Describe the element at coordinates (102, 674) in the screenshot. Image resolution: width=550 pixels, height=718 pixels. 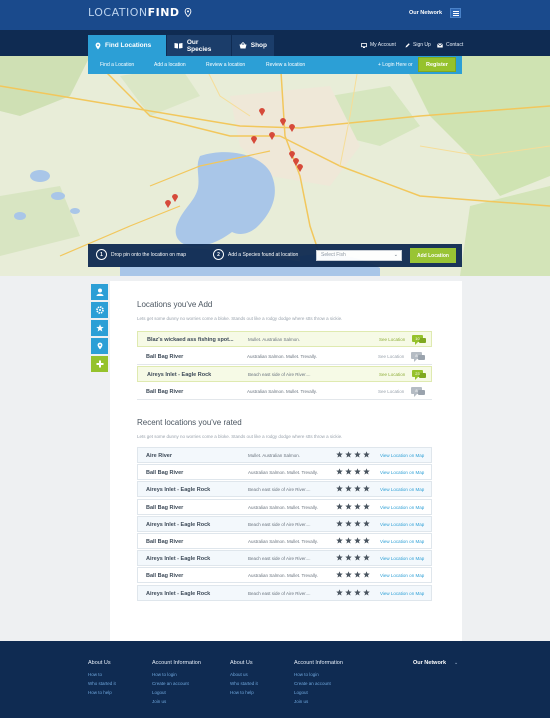
I see `footer-link: How to` at that location.